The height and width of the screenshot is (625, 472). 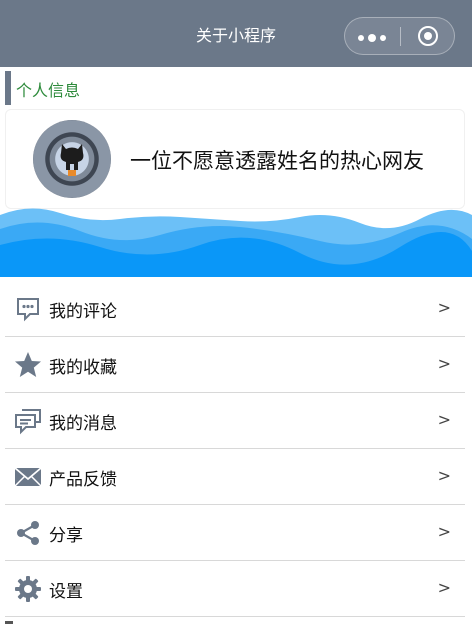 I want to click on menu-label: 分享, so click(x=66, y=536).